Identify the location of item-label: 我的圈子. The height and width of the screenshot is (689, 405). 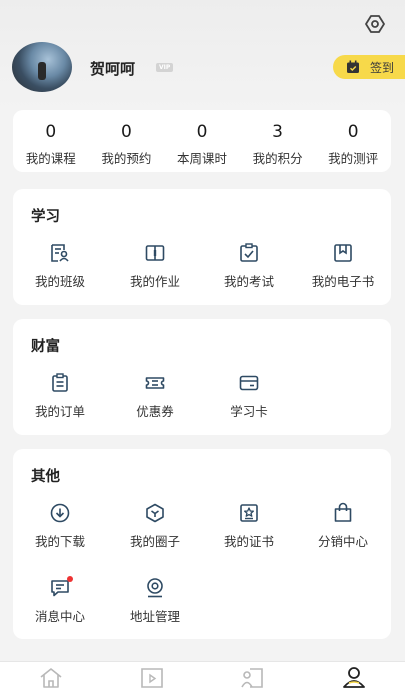
(154, 541).